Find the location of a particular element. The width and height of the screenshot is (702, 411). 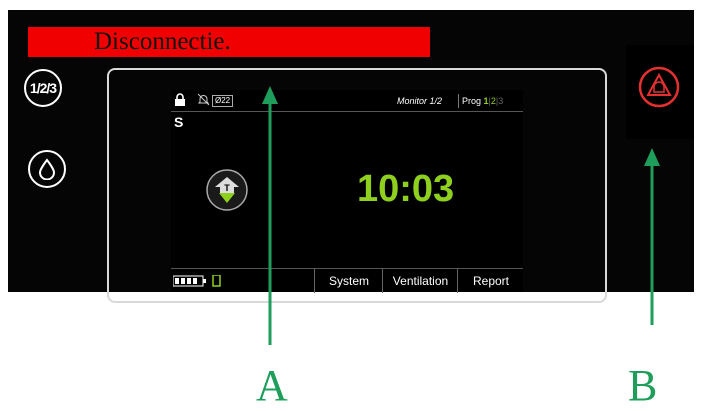

ventilation-icon: T is located at coordinates (227, 190).